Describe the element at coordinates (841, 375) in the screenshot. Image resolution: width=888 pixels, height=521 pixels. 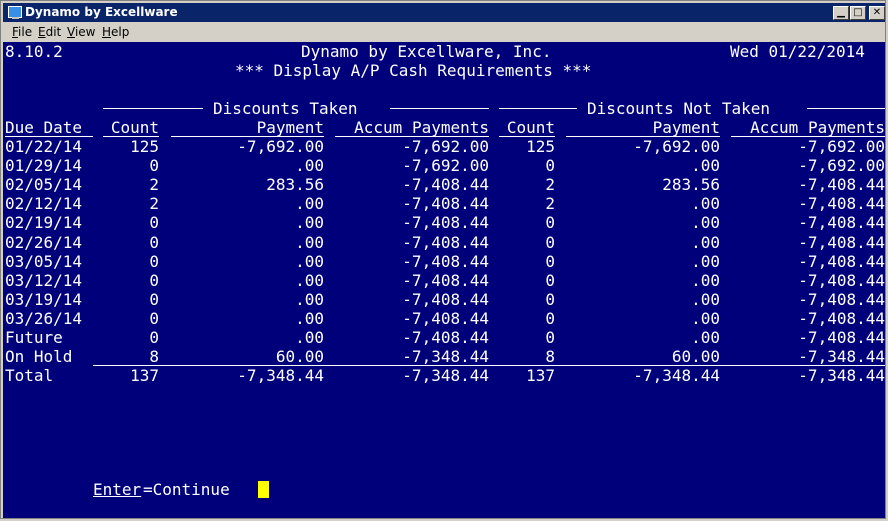
I see `total-accum-2: -7,348.44` at that location.